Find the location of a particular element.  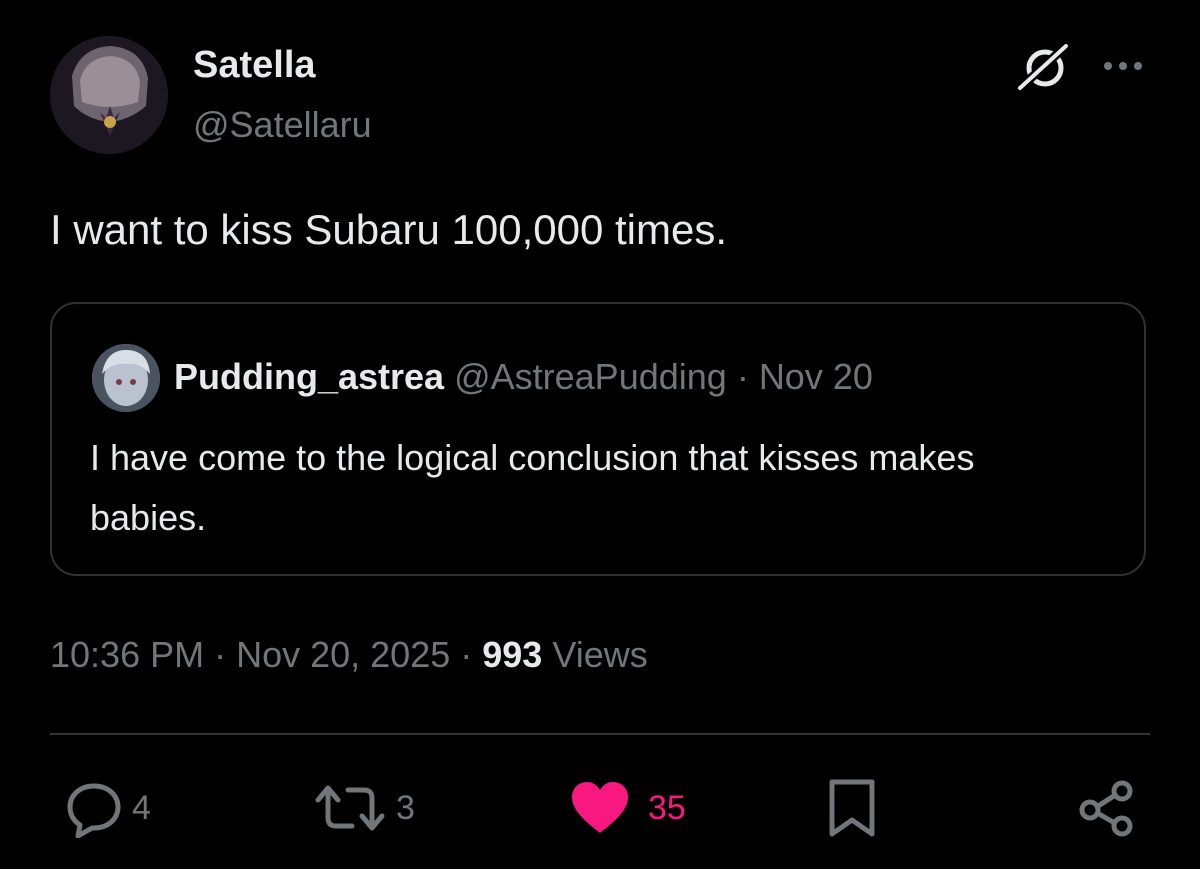

repost-button: 3 is located at coordinates (363, 808).